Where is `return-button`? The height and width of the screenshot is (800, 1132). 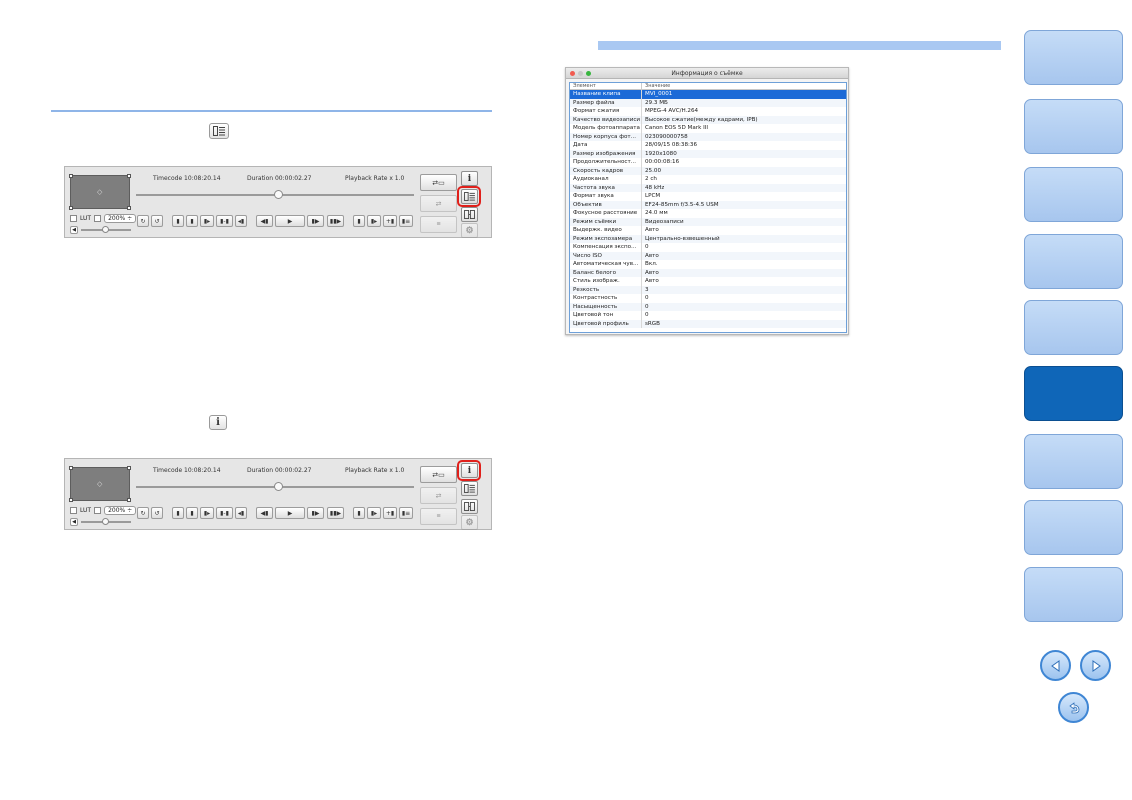 return-button is located at coordinates (1073, 707).